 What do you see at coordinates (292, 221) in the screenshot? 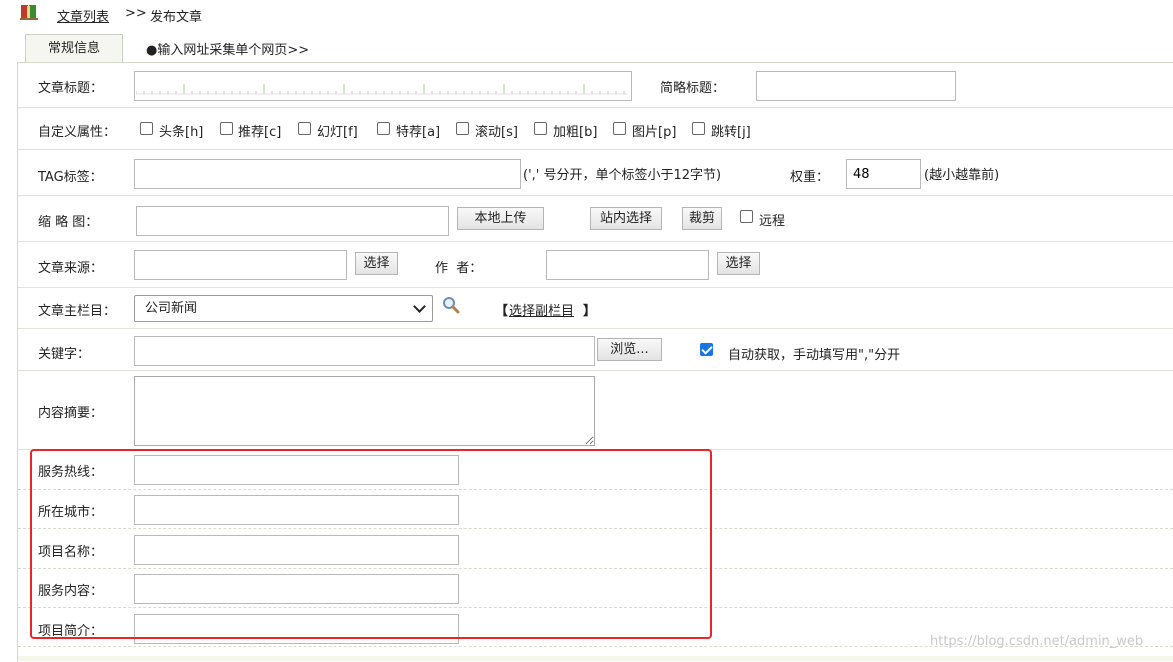
I see `thumbnail-input` at bounding box center [292, 221].